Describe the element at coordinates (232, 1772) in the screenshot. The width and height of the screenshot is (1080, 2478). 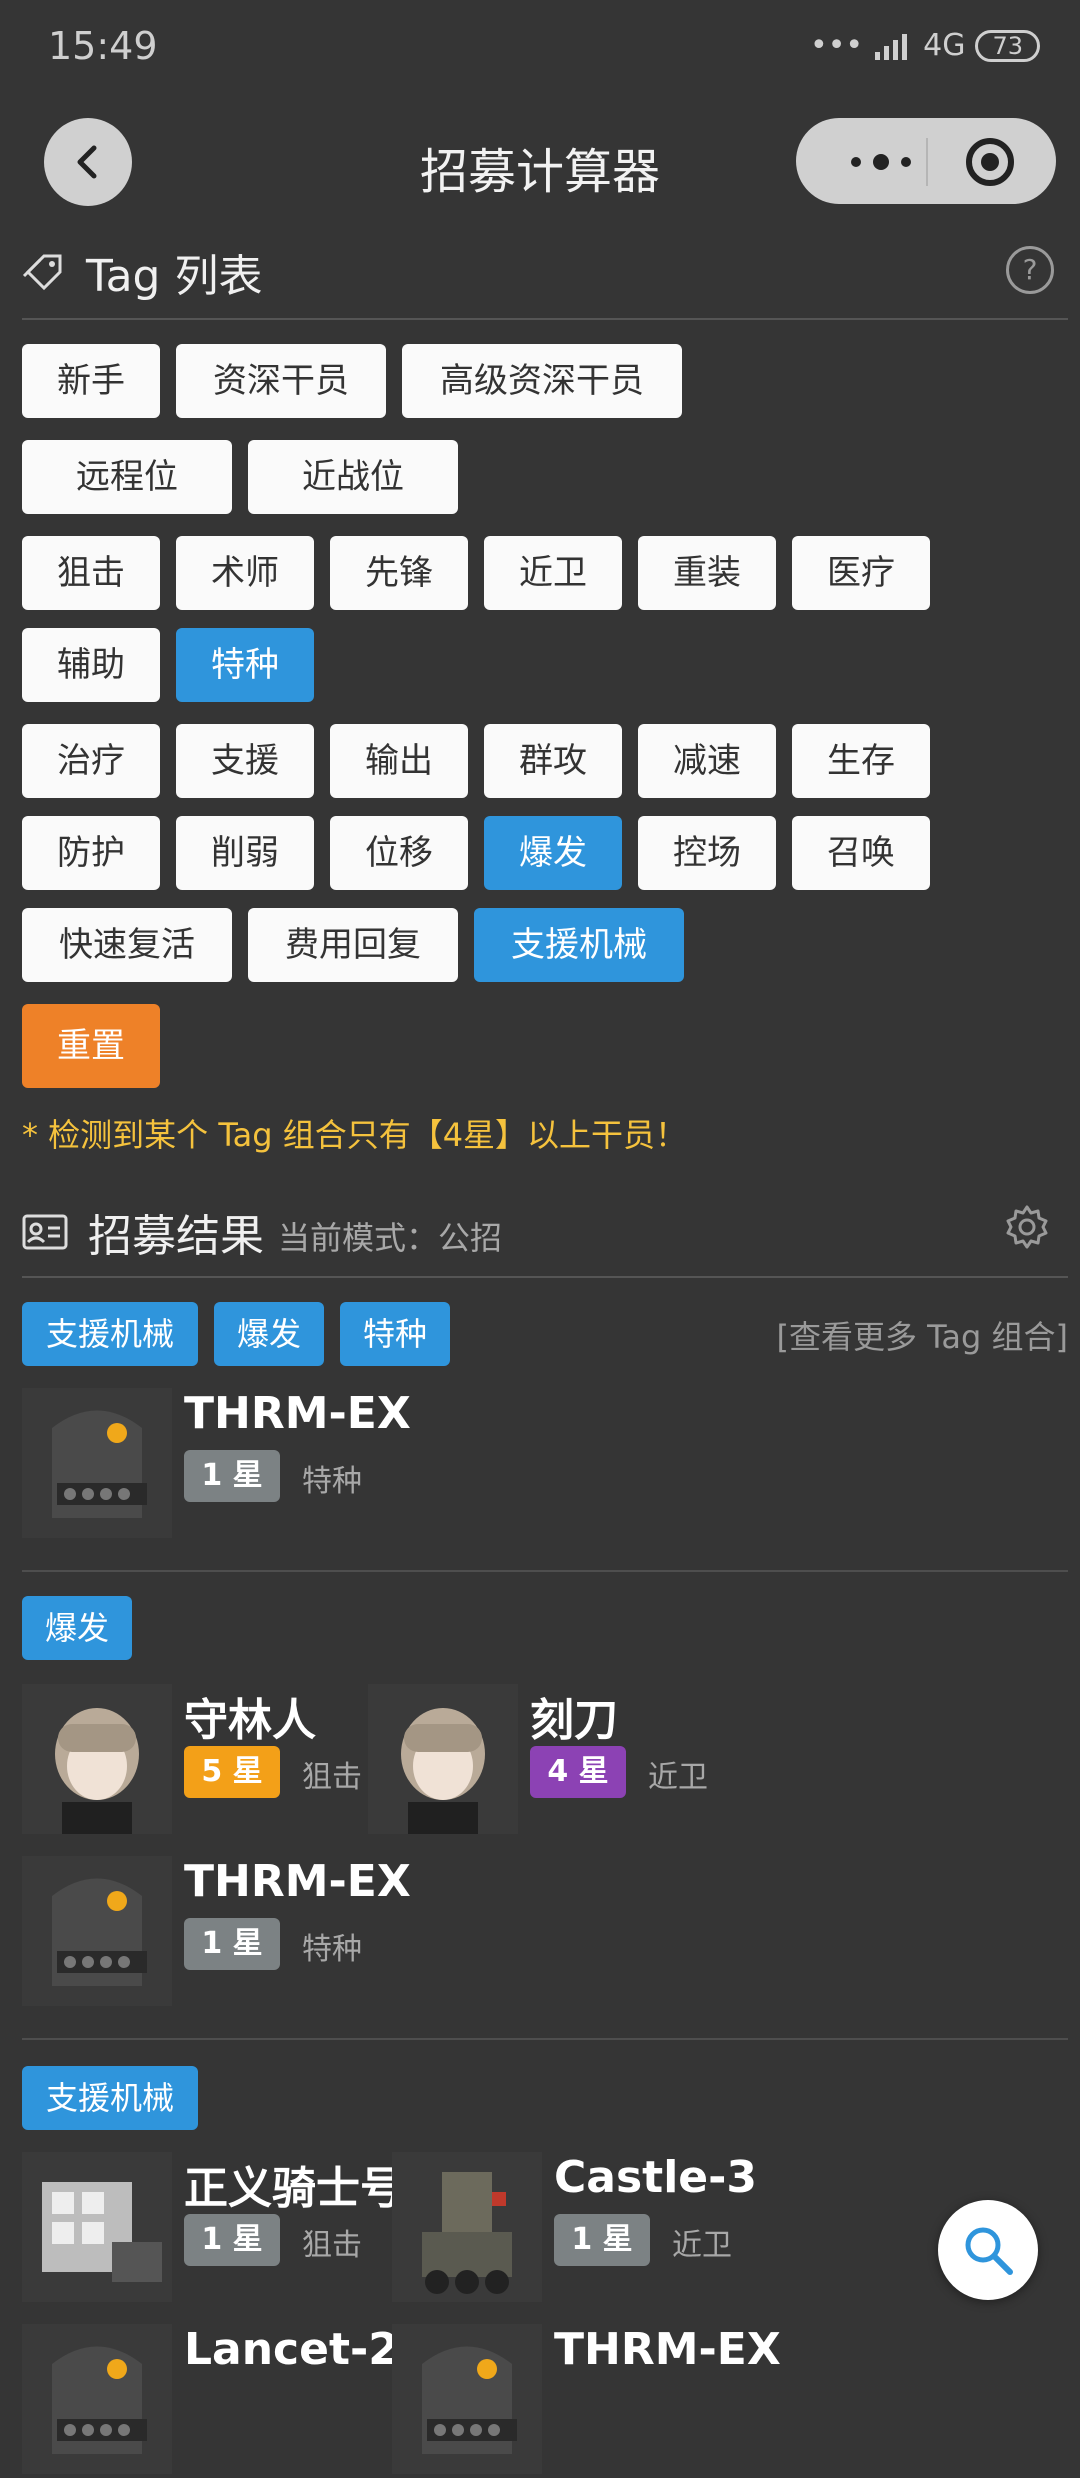
I see `rarity-badge: 5 星` at that location.